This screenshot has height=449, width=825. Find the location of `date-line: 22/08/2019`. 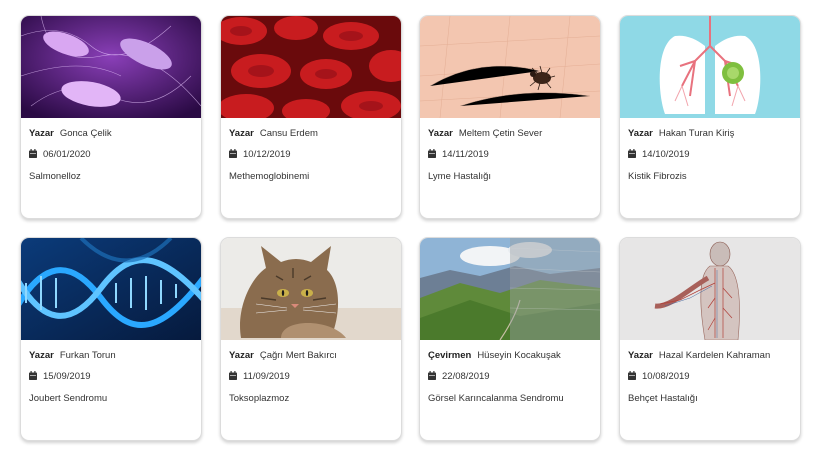

date-line: 22/08/2019 is located at coordinates (510, 377).